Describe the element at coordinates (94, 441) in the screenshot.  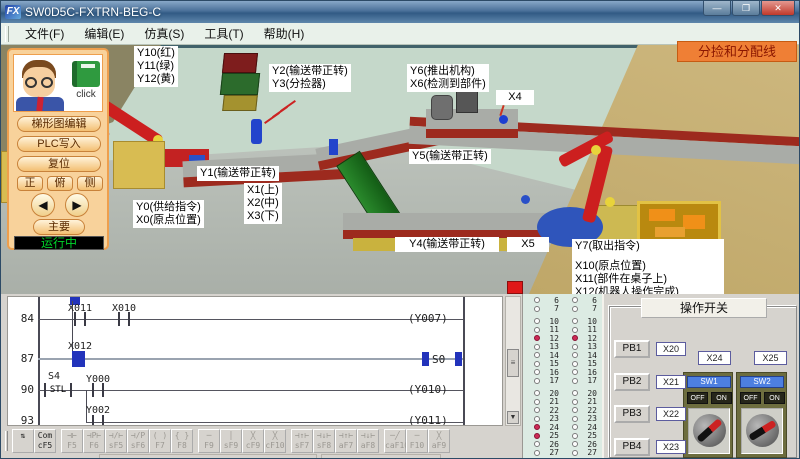
I see `ladder-tool-F6: ⊣P⊢ F6` at that location.